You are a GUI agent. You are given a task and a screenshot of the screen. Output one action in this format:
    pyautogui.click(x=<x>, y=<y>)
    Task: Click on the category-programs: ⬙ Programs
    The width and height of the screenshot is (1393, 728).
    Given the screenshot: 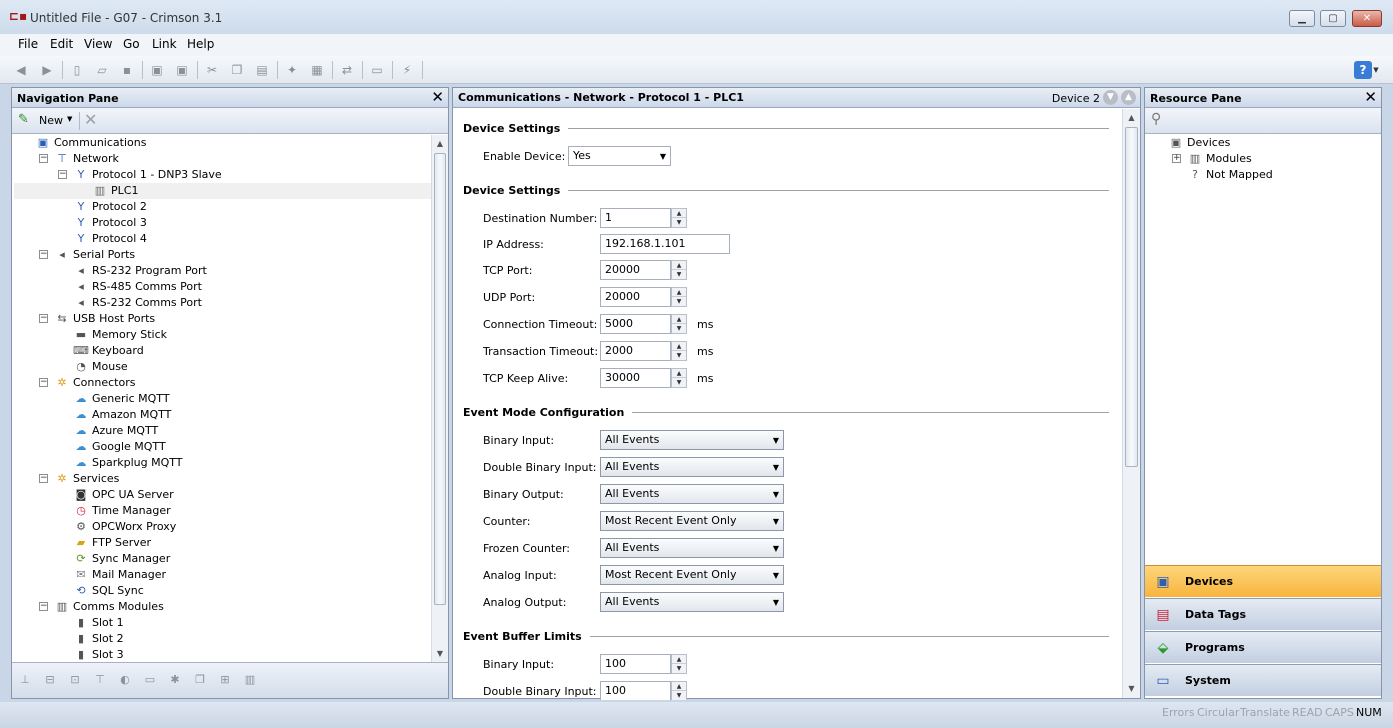 What is the action you would take?
    pyautogui.click(x=1263, y=647)
    